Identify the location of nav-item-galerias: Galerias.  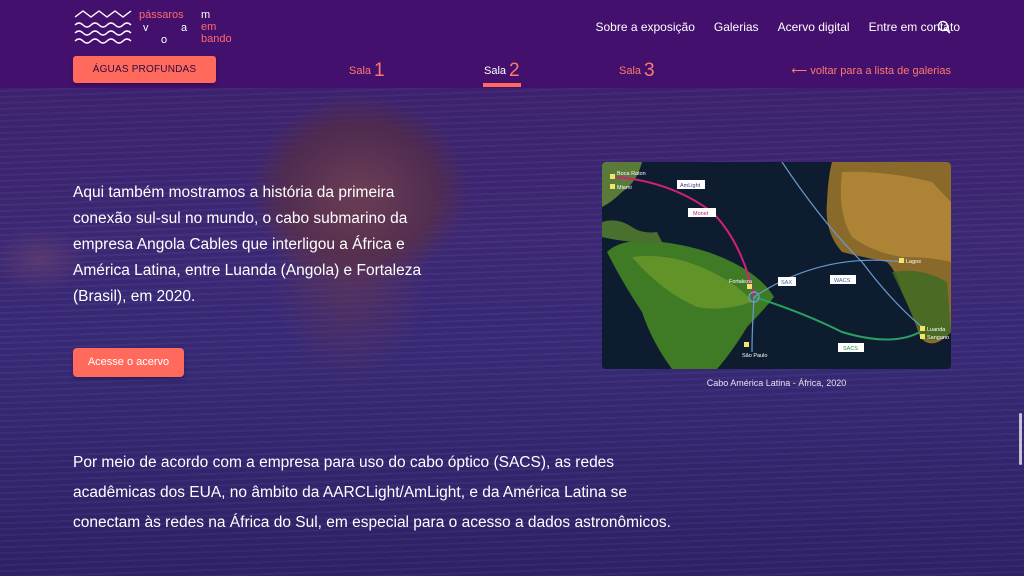
(736, 27).